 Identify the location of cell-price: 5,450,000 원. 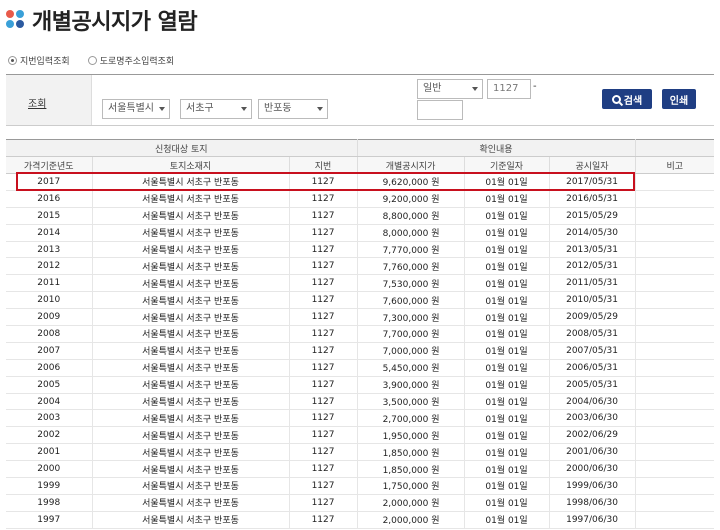
(411, 368).